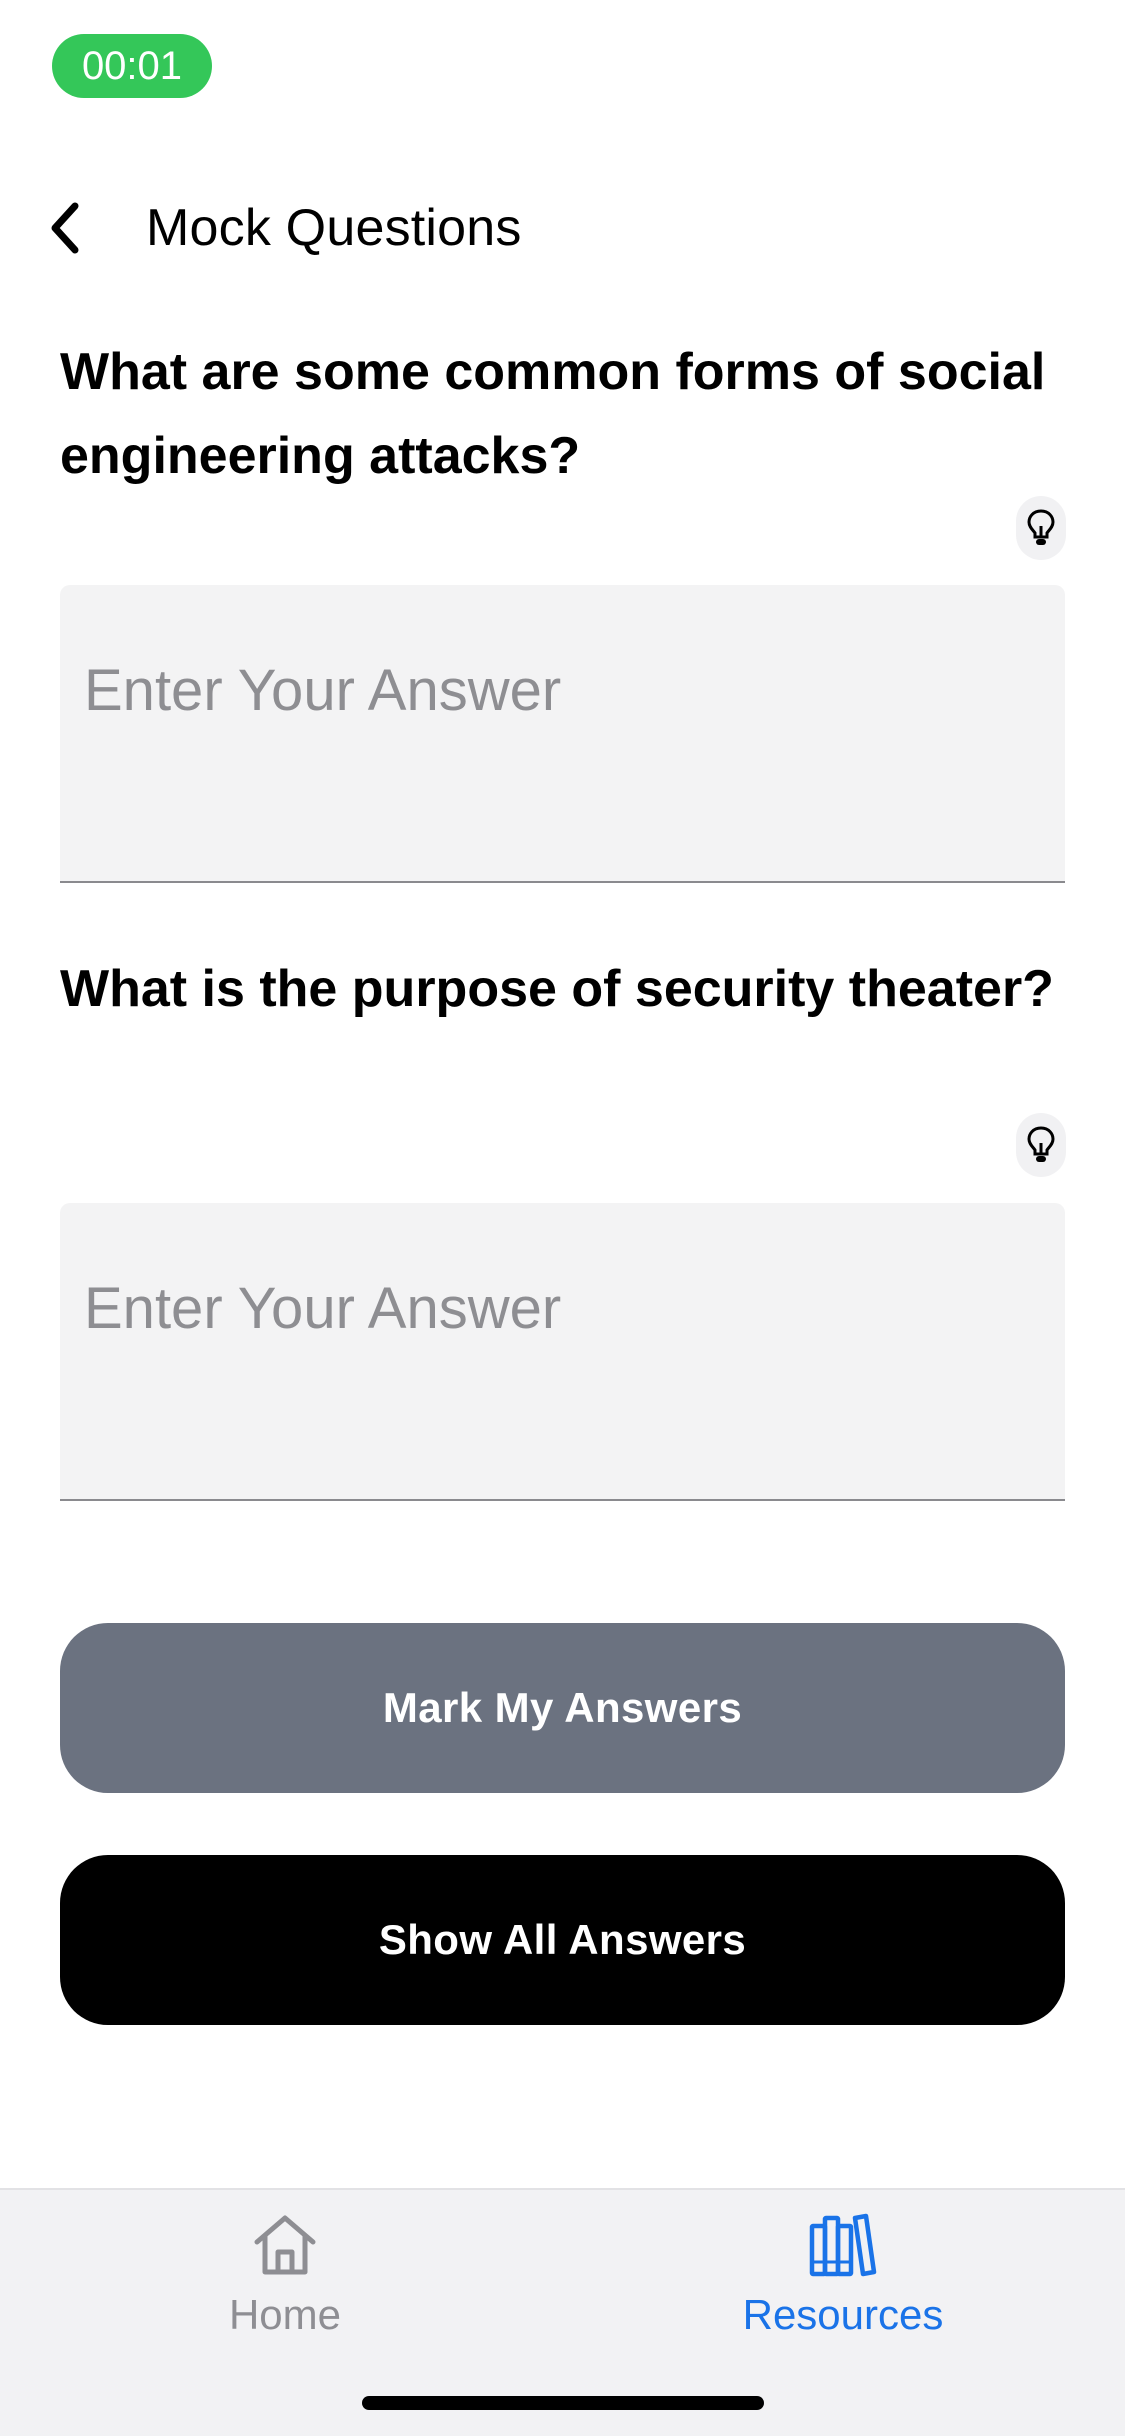 The height and width of the screenshot is (2436, 1125). I want to click on home-icon, so click(285, 2245).